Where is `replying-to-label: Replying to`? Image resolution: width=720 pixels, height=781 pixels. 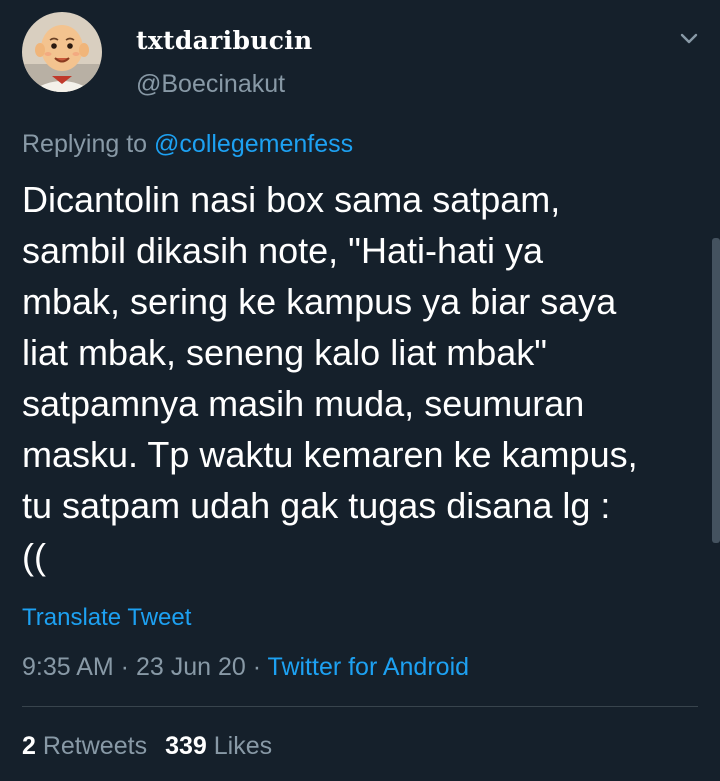 replying-to-label: Replying to is located at coordinates (88, 144).